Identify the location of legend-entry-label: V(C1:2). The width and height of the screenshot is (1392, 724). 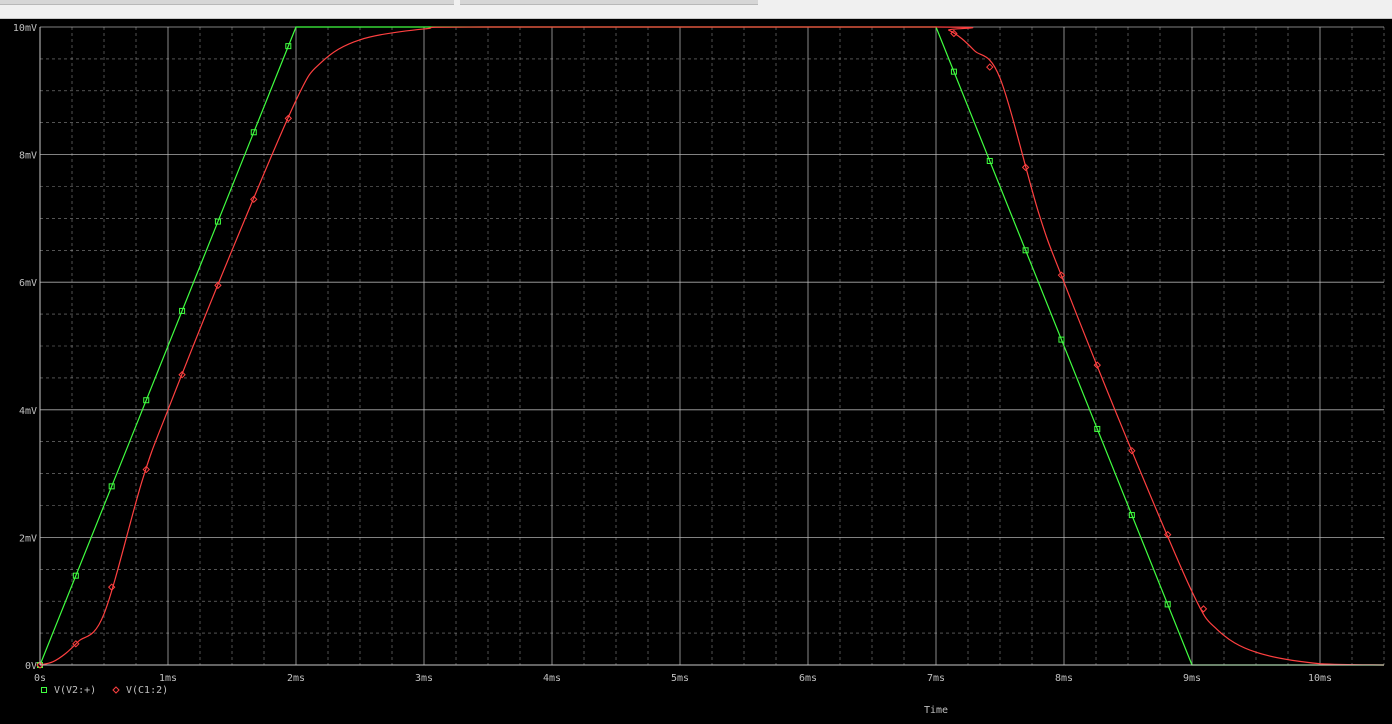
(147, 690).